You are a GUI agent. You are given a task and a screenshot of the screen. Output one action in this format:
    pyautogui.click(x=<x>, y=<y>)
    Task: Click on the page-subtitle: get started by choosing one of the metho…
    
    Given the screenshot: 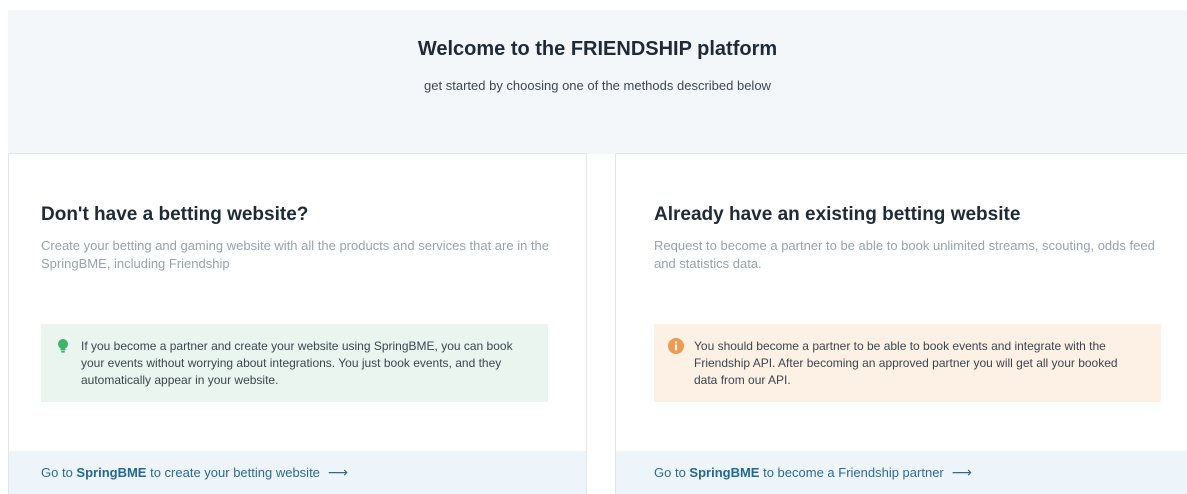 What is the action you would take?
    pyautogui.click(x=597, y=85)
    